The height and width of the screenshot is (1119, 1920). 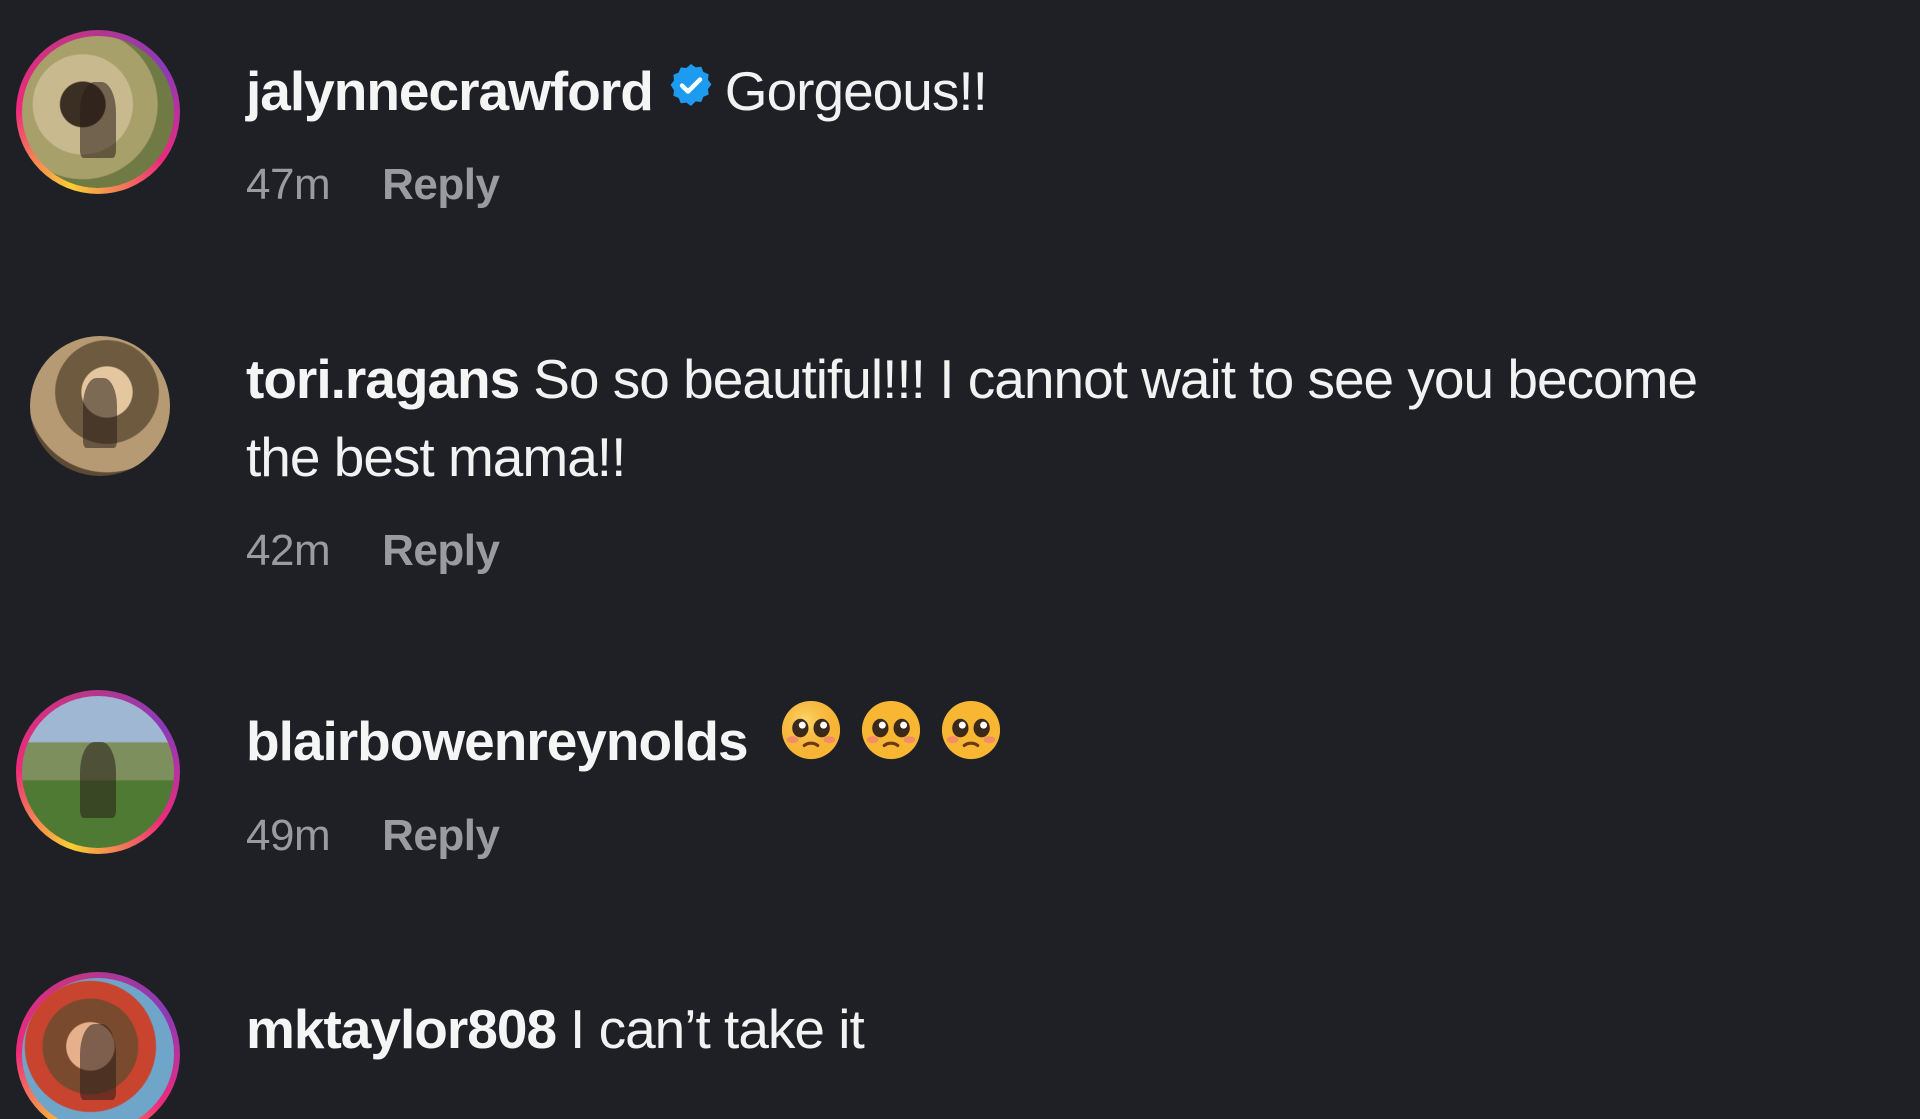 I want to click on comment-username: jalynnecrawford, so click(x=450, y=91).